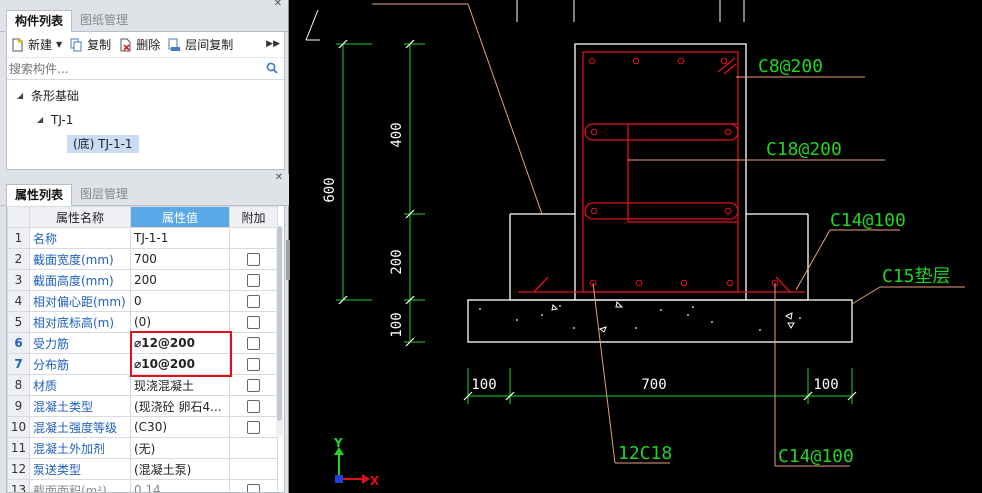 The image size is (982, 493). I want to click on property-row: 13 截面面积(m²) 0.14, so click(142, 485).